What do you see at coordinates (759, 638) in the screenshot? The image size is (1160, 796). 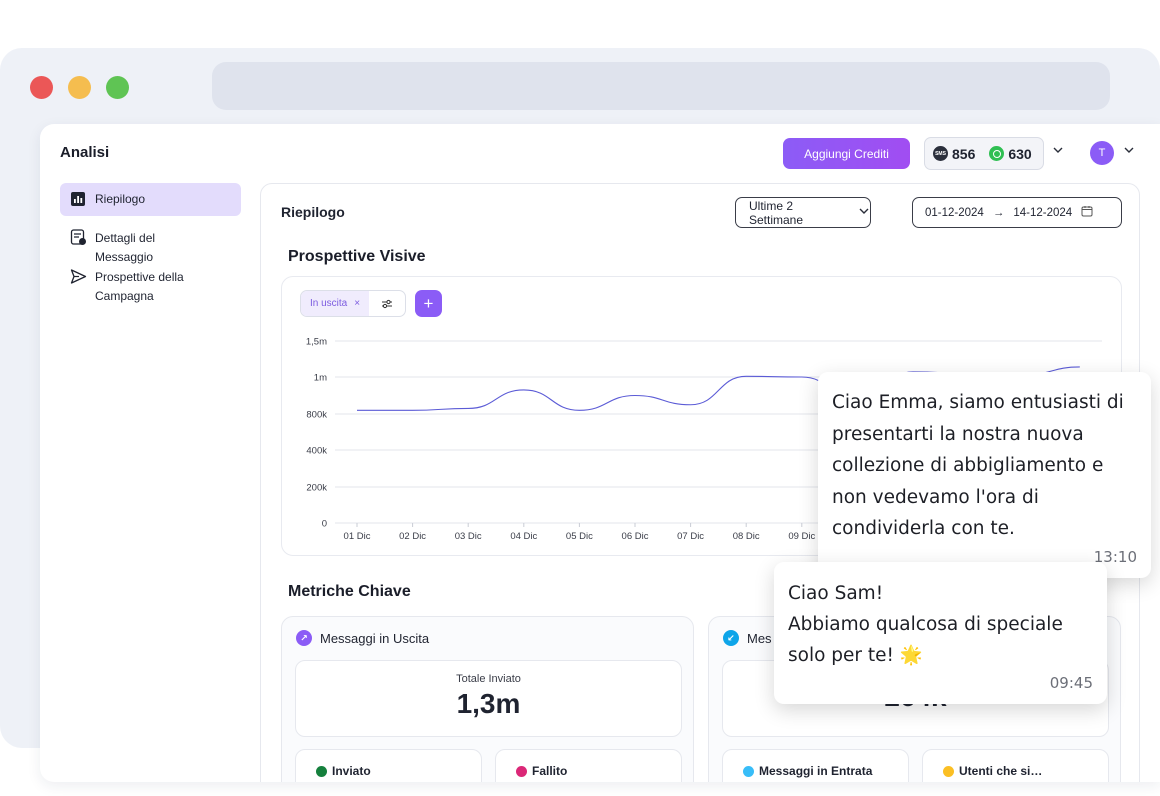 I see `incoming-metrics-title: Mes` at bounding box center [759, 638].